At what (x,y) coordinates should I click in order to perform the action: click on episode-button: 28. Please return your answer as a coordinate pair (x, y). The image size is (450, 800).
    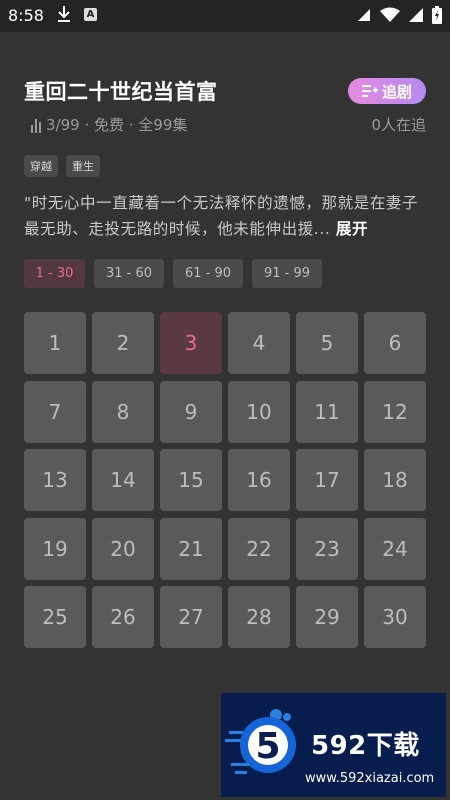
    Looking at the image, I should click on (259, 617).